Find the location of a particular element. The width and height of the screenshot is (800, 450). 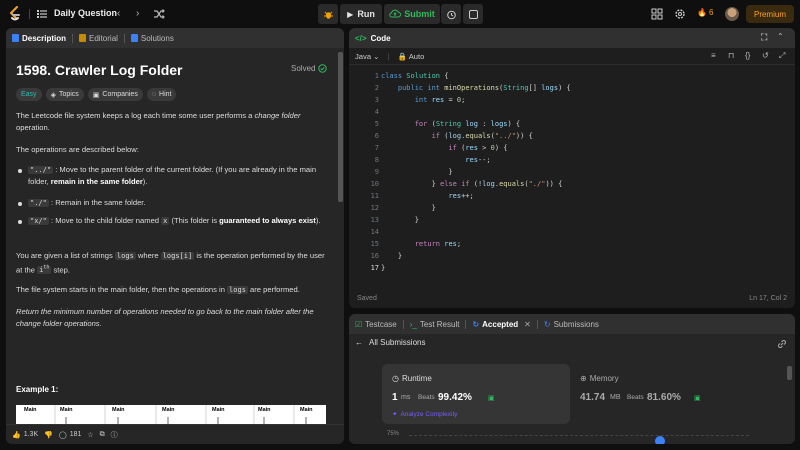

tab-submissions: ↻ Submissions is located at coordinates (571, 324).